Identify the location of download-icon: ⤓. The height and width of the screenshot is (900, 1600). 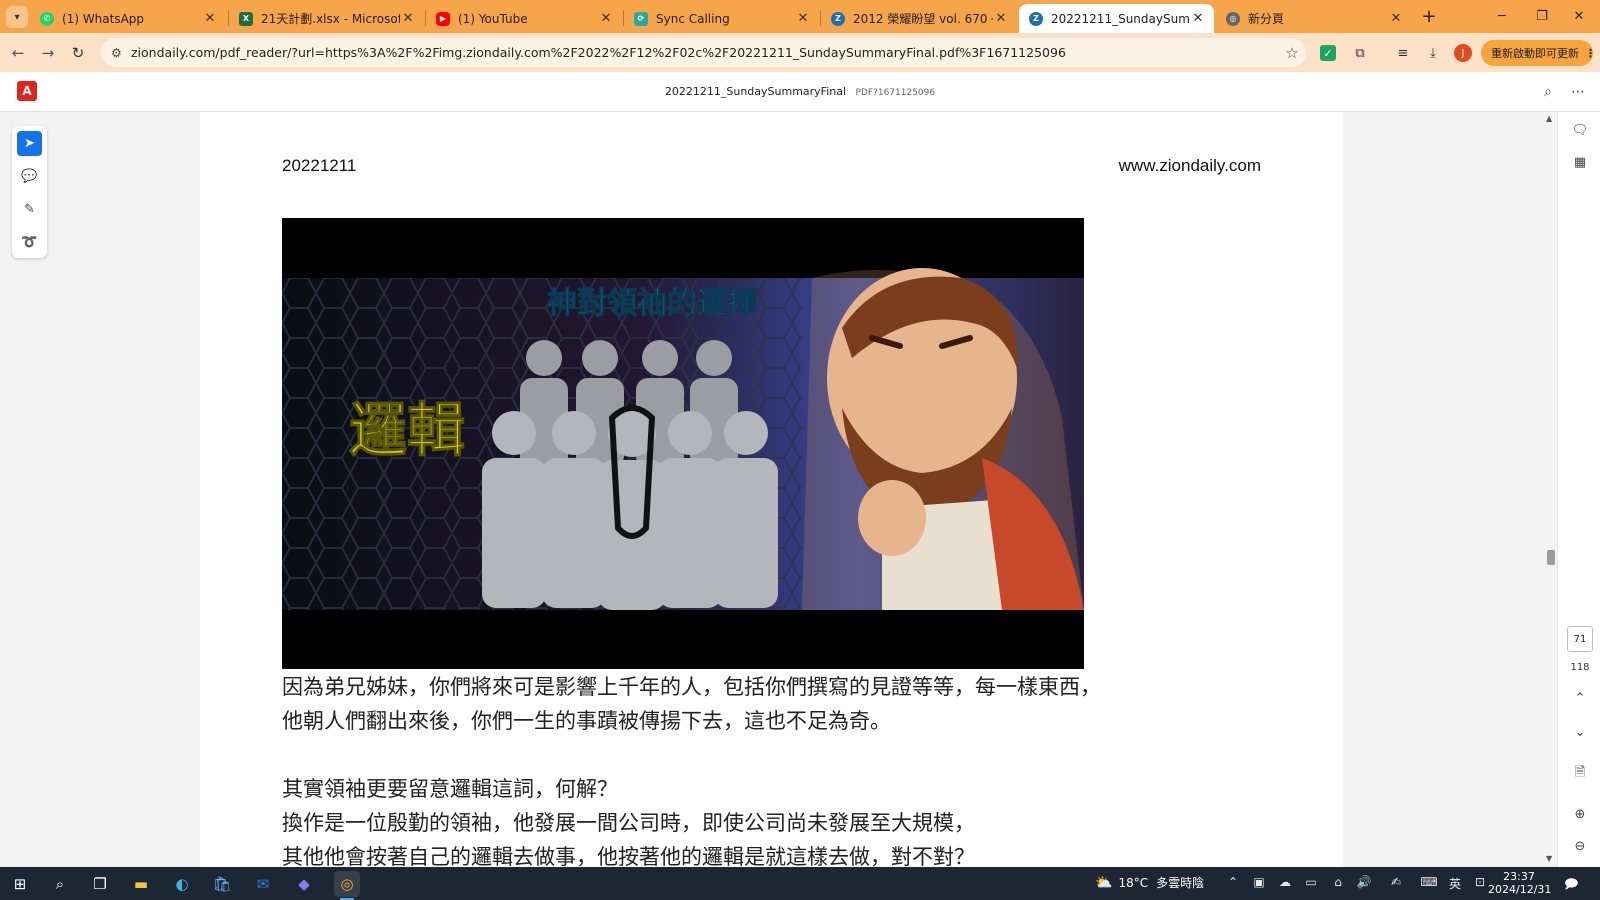
(1433, 53).